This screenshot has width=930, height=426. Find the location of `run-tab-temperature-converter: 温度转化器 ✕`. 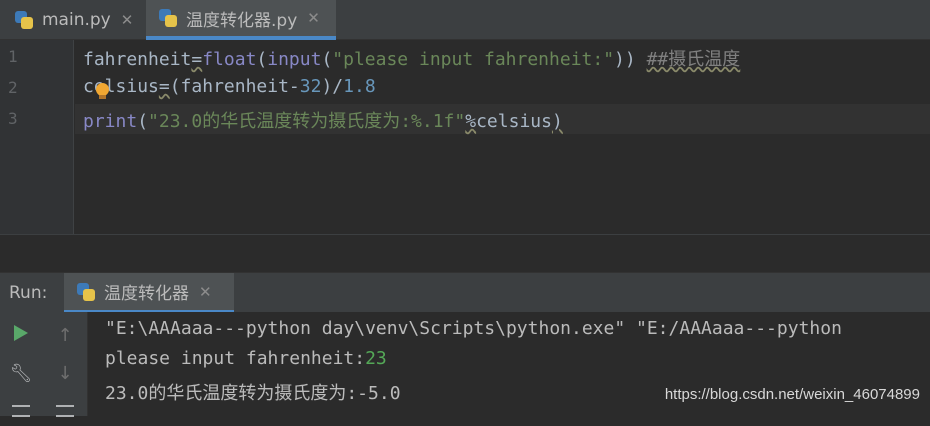

run-tab-temperature-converter: 温度转化器 ✕ is located at coordinates (149, 293).